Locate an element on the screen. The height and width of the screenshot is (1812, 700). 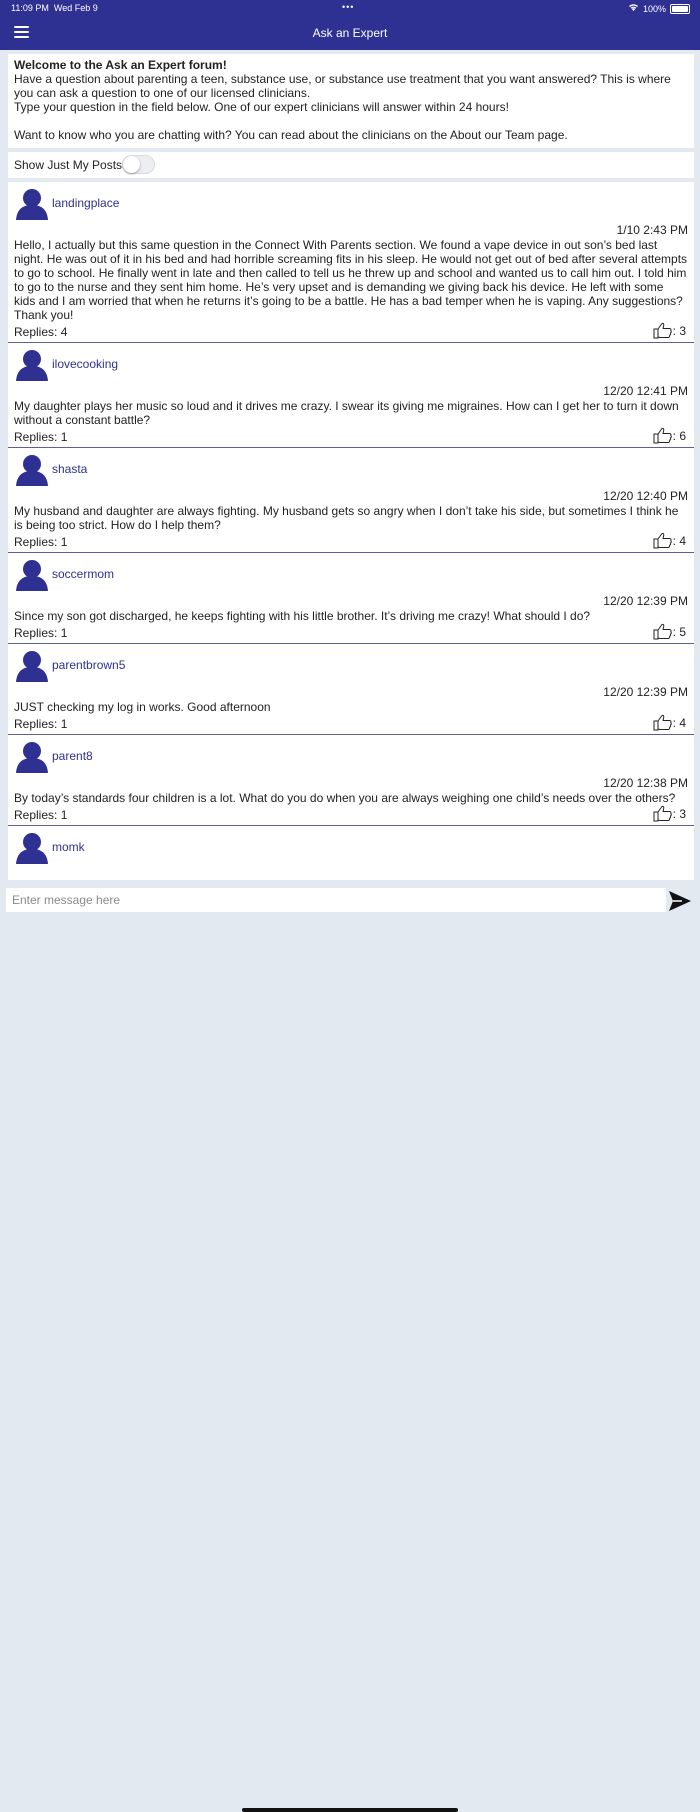
multitasking-dots: ••• is located at coordinates (348, 7).